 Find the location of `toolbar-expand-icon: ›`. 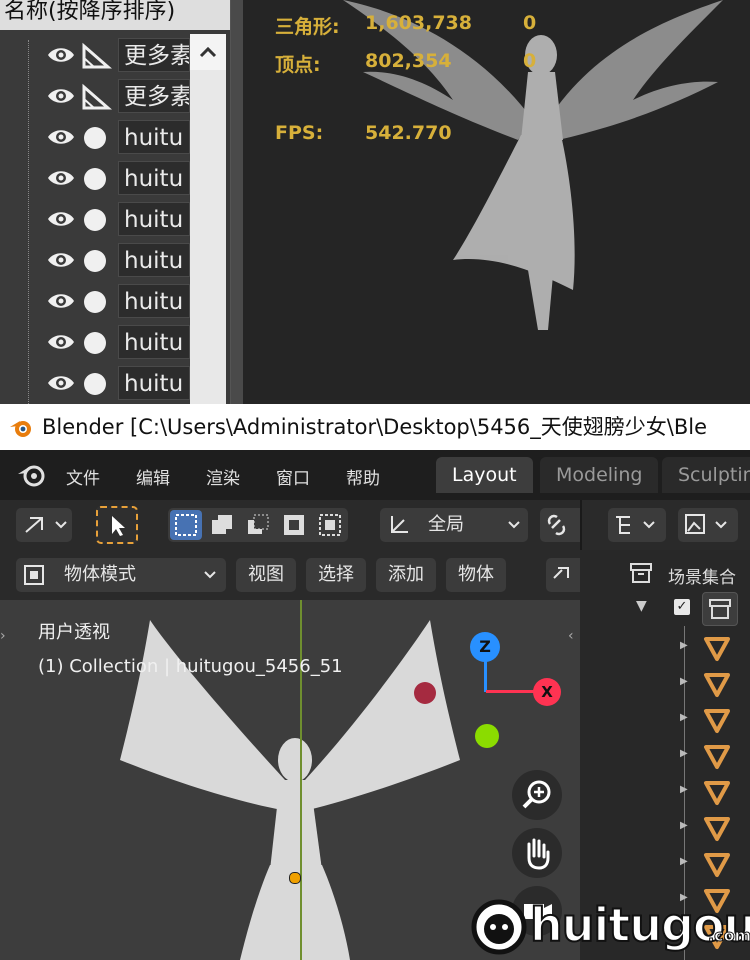

toolbar-expand-icon: › is located at coordinates (6, 637).